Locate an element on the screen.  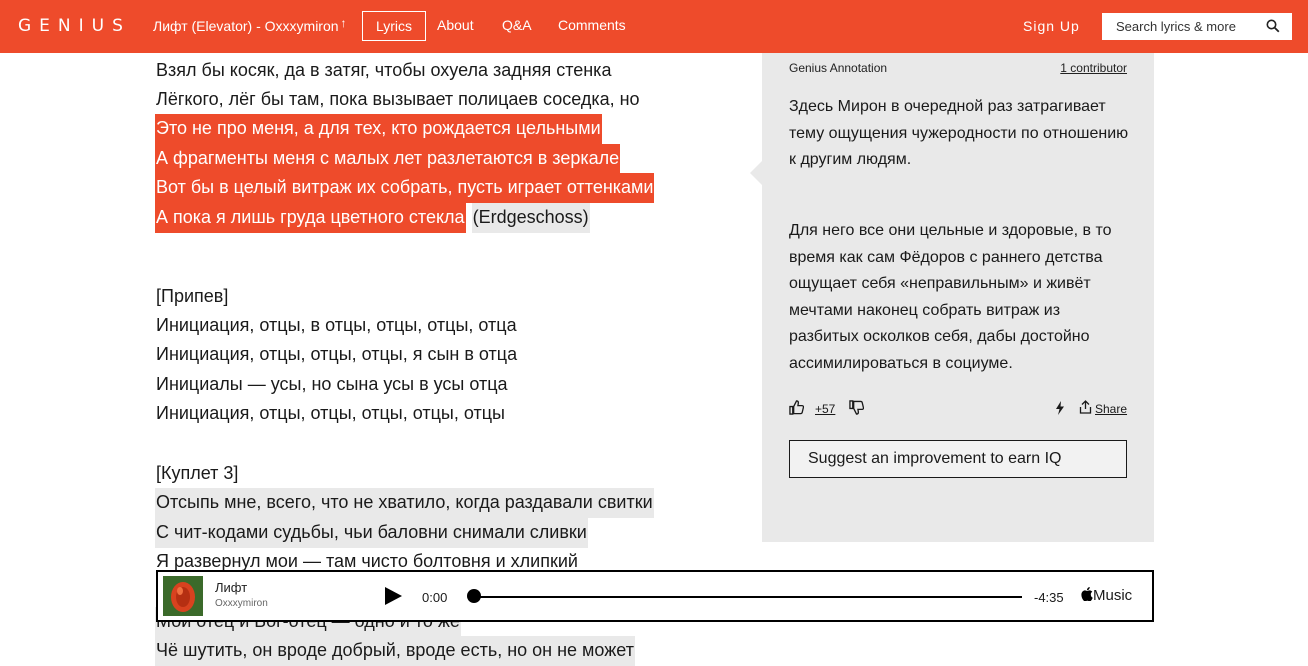
suggest-improvement-button: Suggest an improvement to earn IQ is located at coordinates (958, 459).